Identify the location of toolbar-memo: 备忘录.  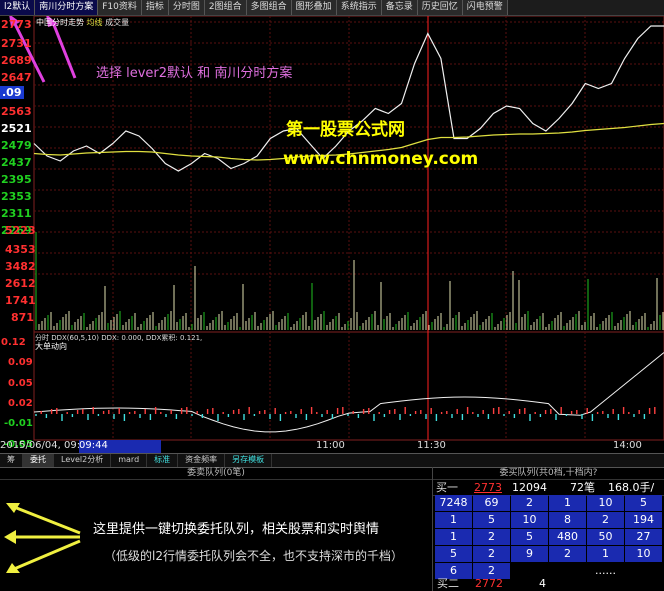
(399, 7).